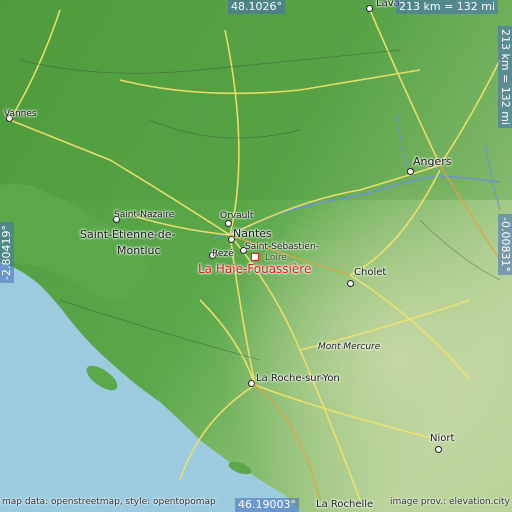 Image resolution: width=512 pixels, height=512 pixels. Describe the element at coordinates (298, 378) in the screenshot. I see `city-label-la-roche-sur-yon: La Roche-sur-Yon` at that location.